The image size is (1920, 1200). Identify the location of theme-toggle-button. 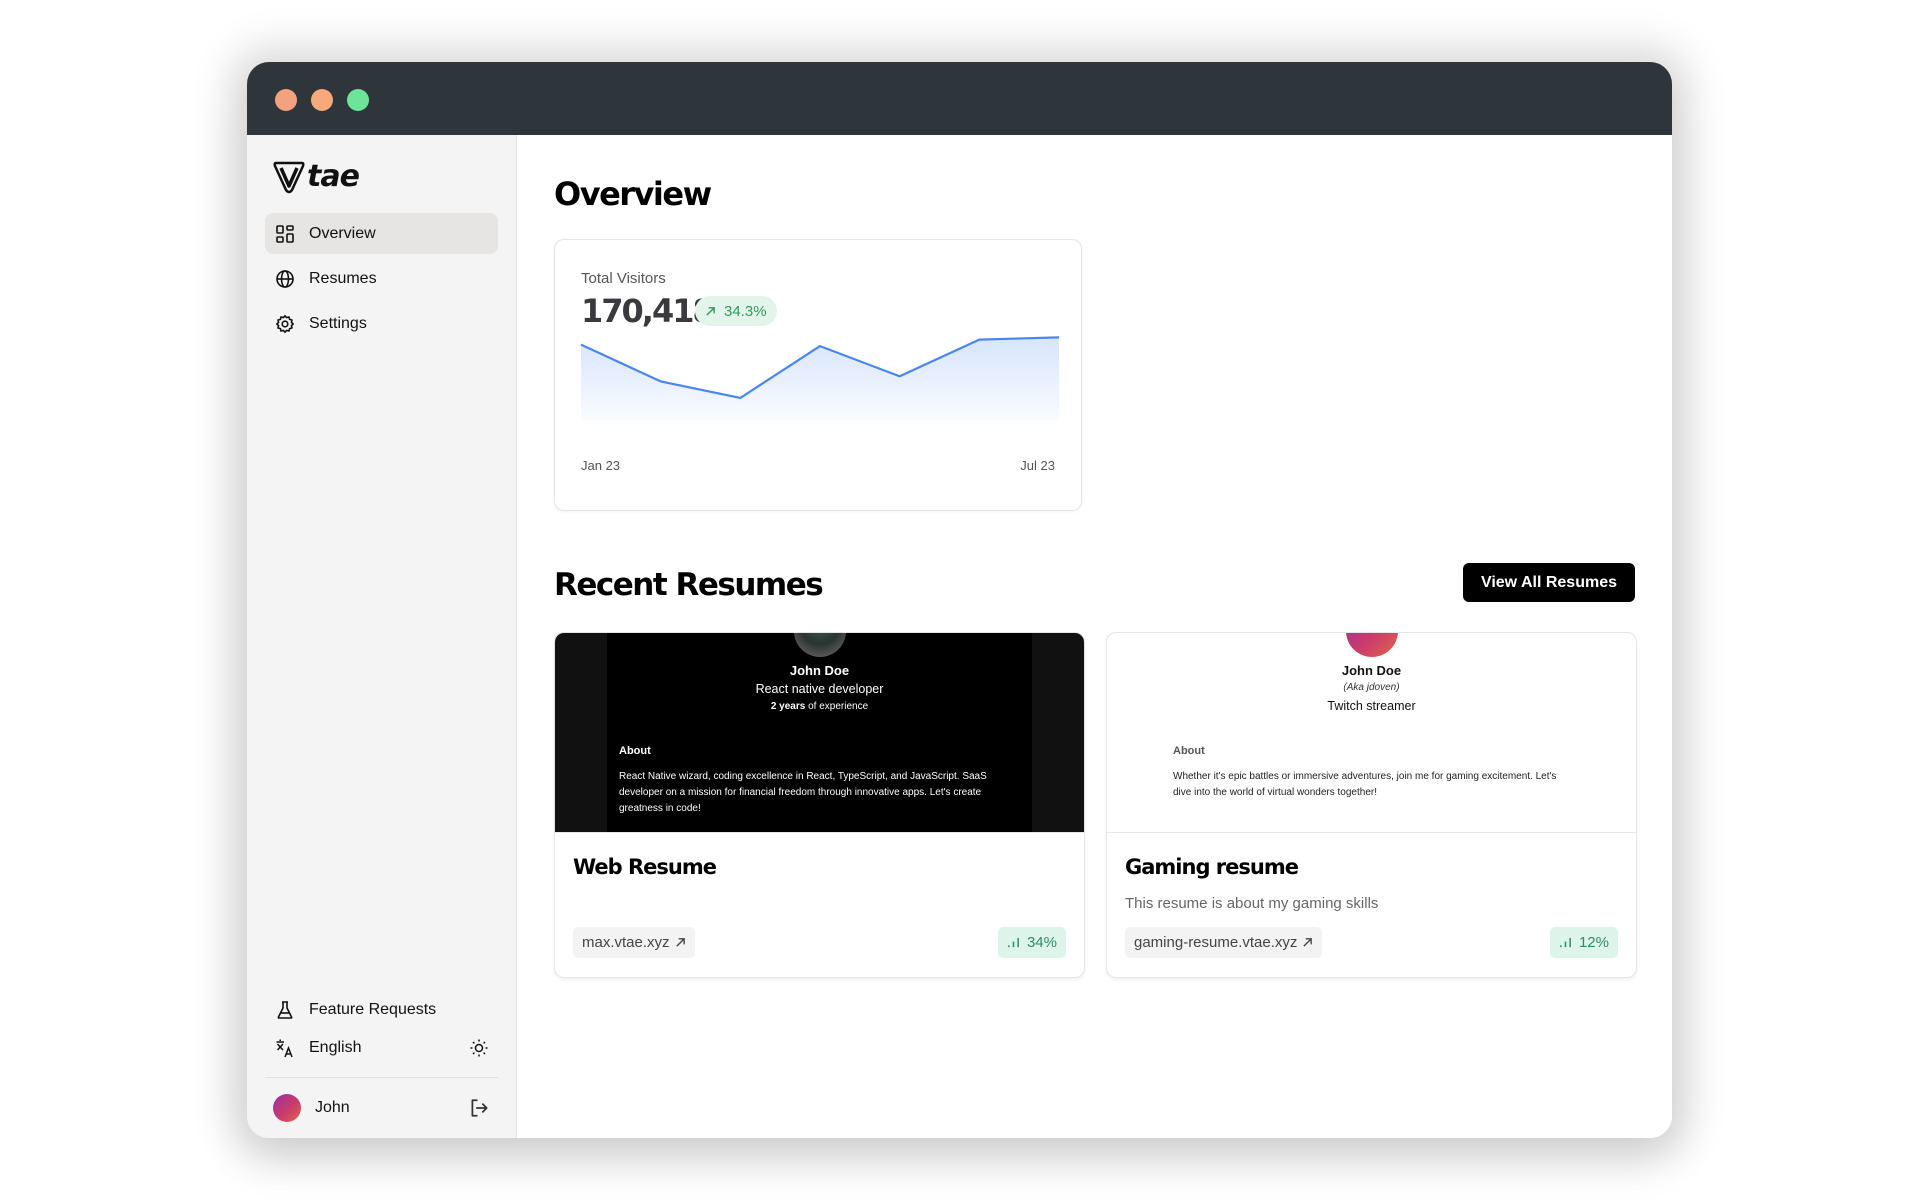
(479, 1048).